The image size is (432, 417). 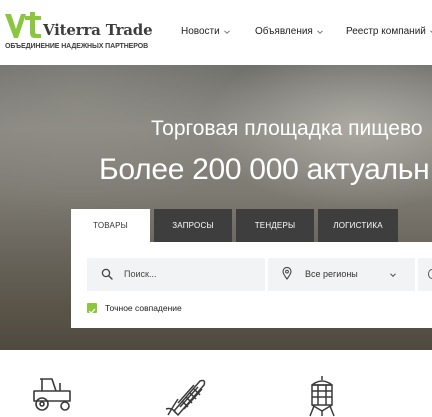 What do you see at coordinates (200, 31) in the screenshot?
I see `nav-item-label: Новости` at bounding box center [200, 31].